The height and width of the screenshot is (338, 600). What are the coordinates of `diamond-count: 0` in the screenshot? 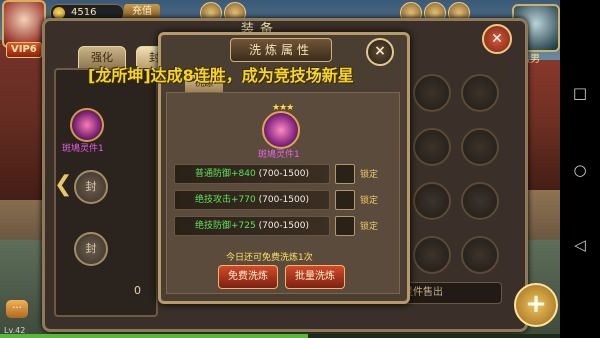 It's located at (137, 290).